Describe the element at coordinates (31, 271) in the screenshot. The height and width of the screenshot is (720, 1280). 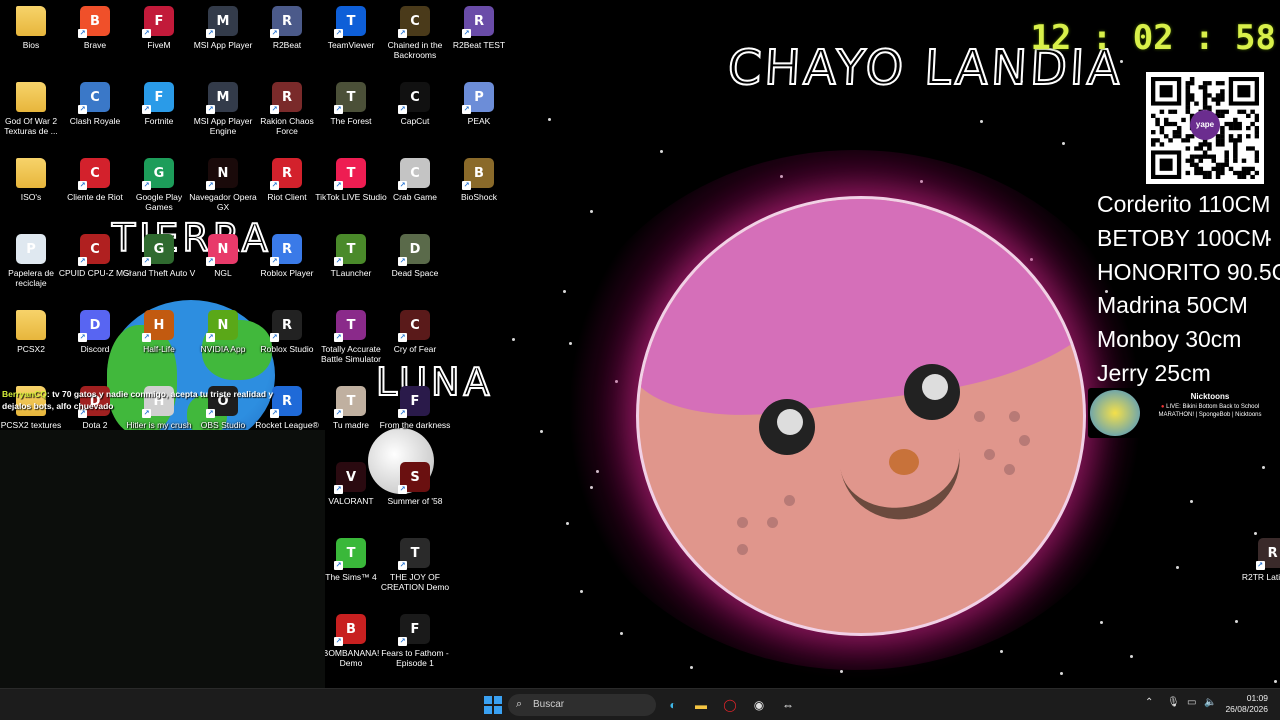
I see `desktop-icon-papelera-de-reciclaje: P Papelera de reciclaje` at that location.